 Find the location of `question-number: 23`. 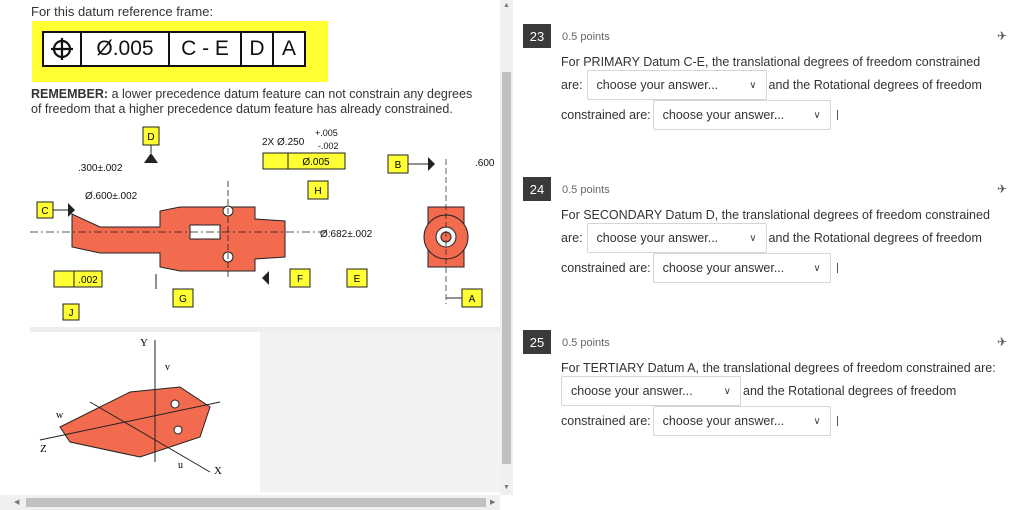

question-number: 23 is located at coordinates (537, 36).